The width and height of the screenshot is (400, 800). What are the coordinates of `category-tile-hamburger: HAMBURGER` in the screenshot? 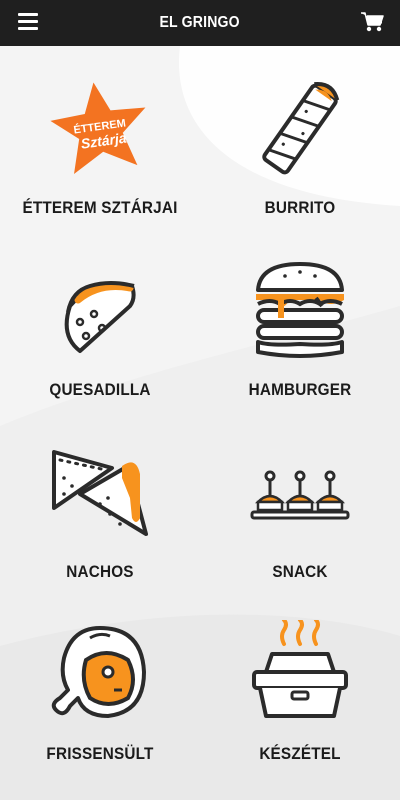 It's located at (300, 319).